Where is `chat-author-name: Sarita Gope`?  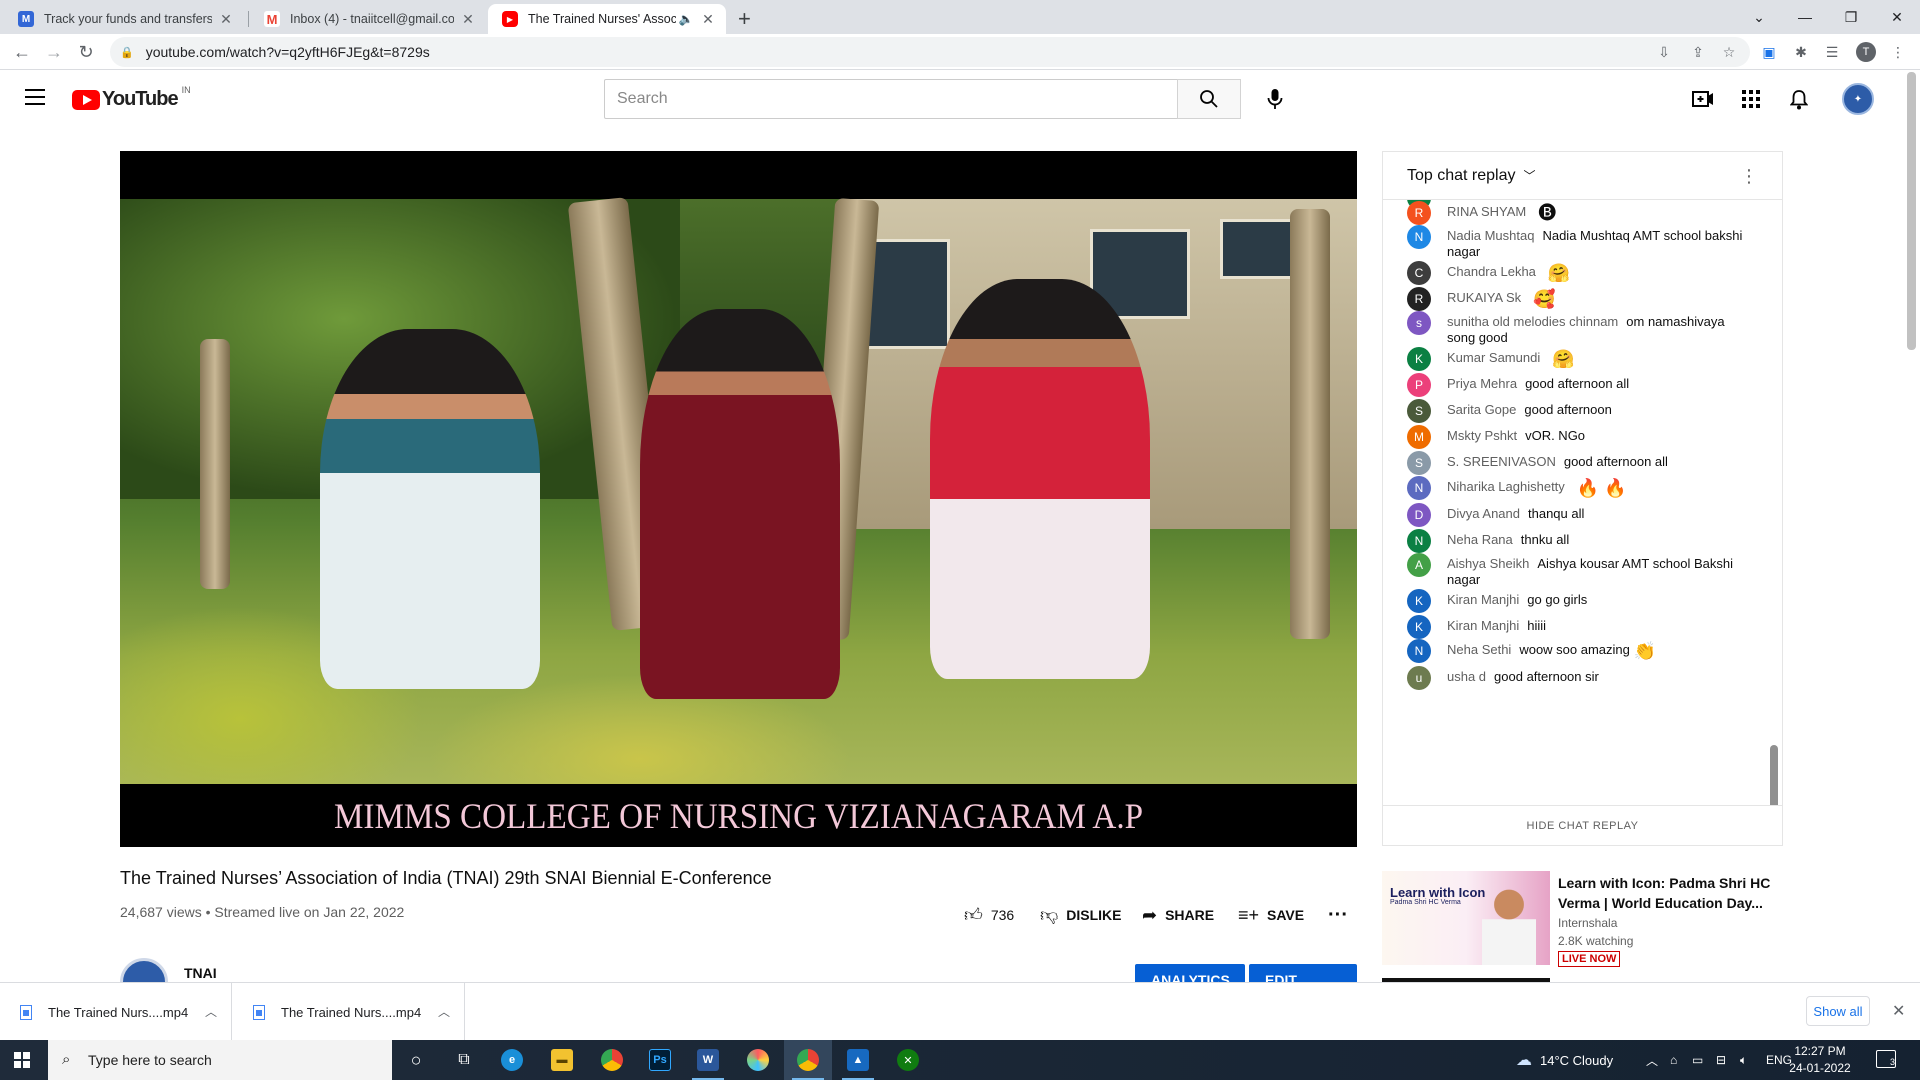 chat-author-name: Sarita Gope is located at coordinates (1481, 409).